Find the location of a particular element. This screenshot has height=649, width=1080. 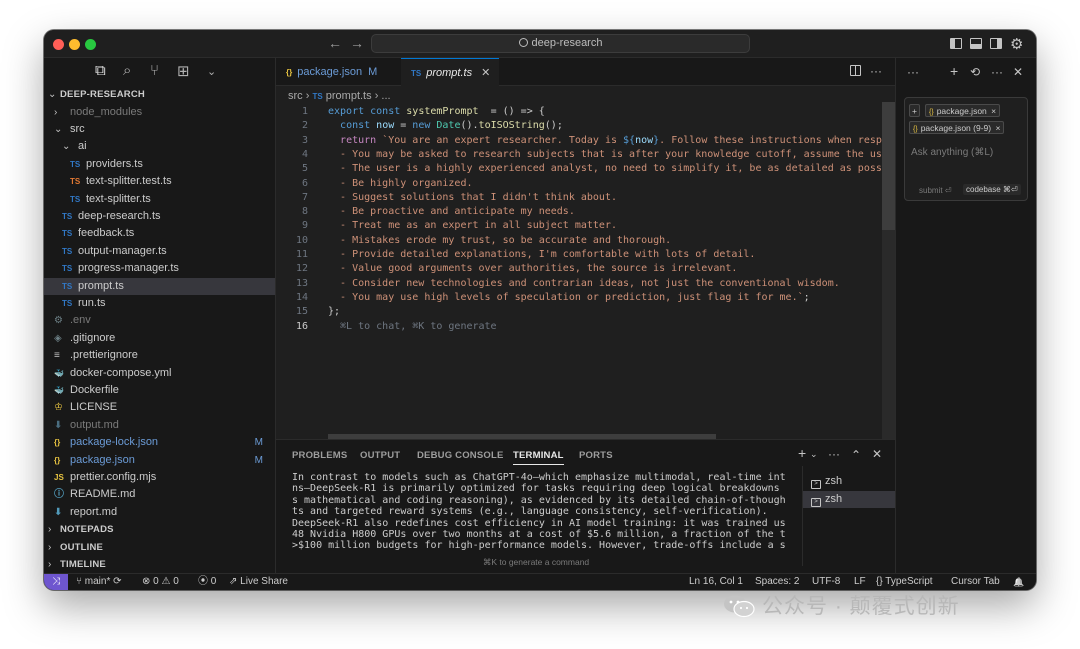

tree-file: TS text-splitter.ts is located at coordinates (159, 199).